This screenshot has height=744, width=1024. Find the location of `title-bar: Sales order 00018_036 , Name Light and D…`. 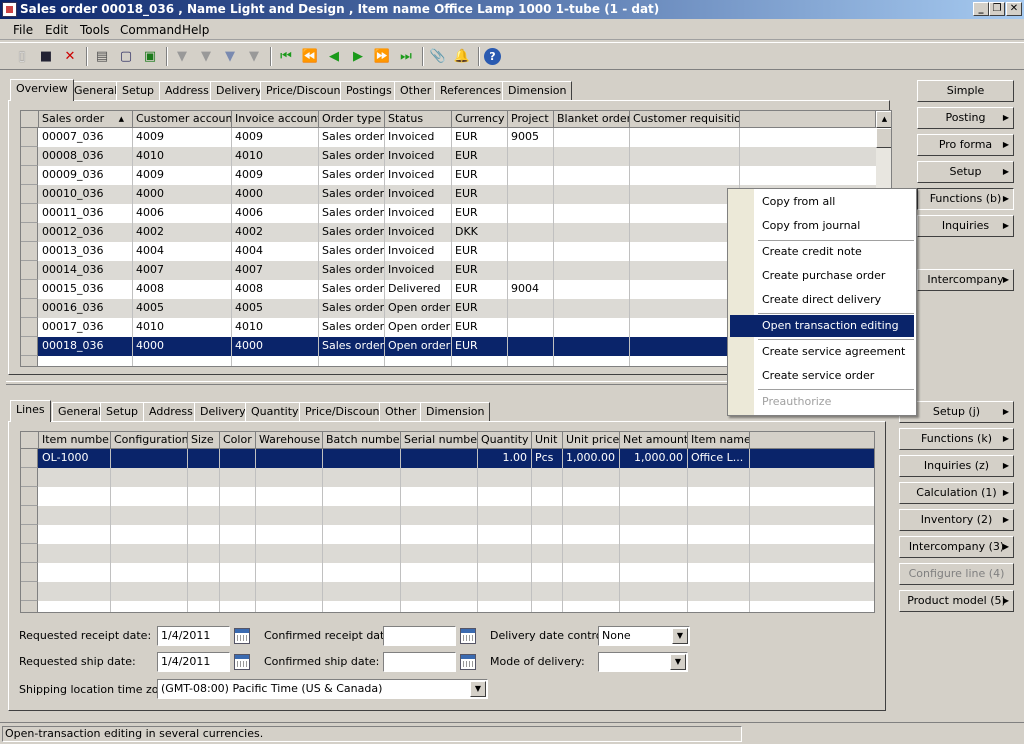

title-bar: Sales order 00018_036 , Name Light and D… is located at coordinates (512, 9).